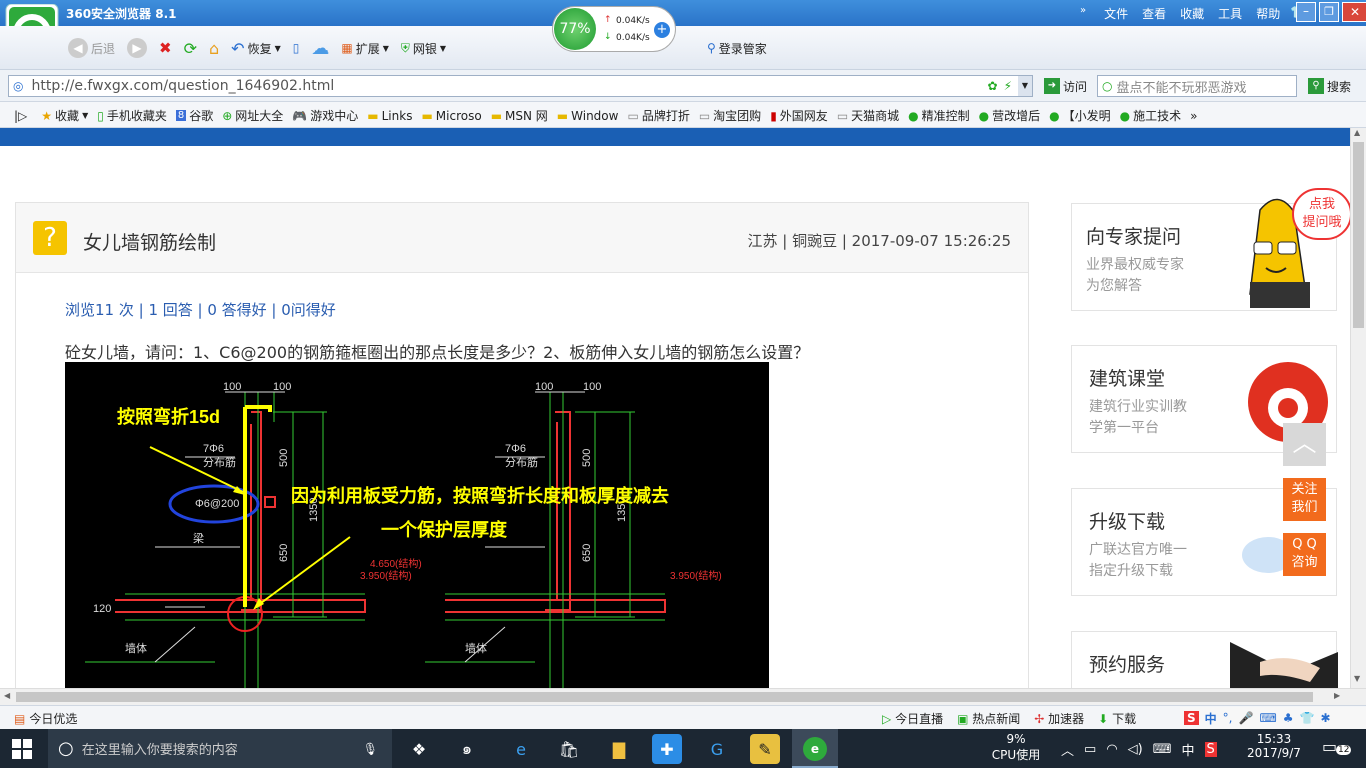  Describe the element at coordinates (1065, 86) in the screenshot. I see `visit-button: ➜ 访问` at that location.